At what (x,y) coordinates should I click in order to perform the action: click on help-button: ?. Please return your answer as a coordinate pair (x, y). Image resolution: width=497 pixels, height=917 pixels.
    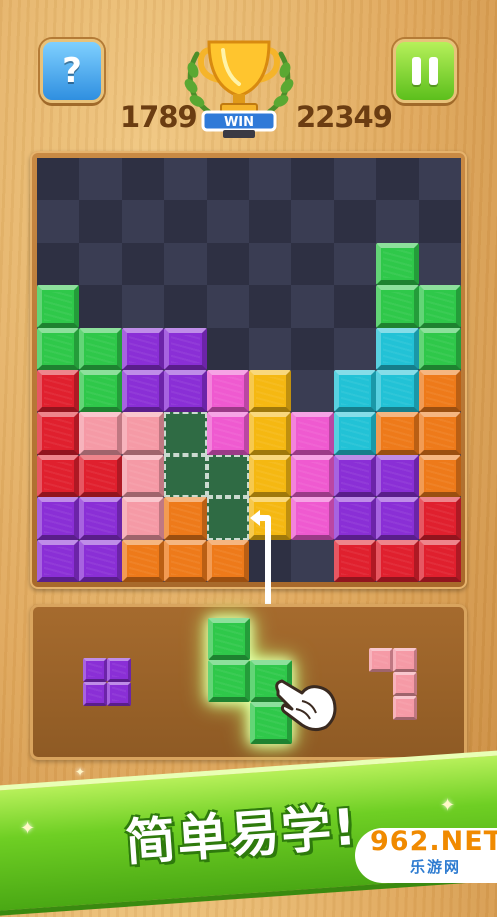
    Looking at the image, I should click on (72, 71).